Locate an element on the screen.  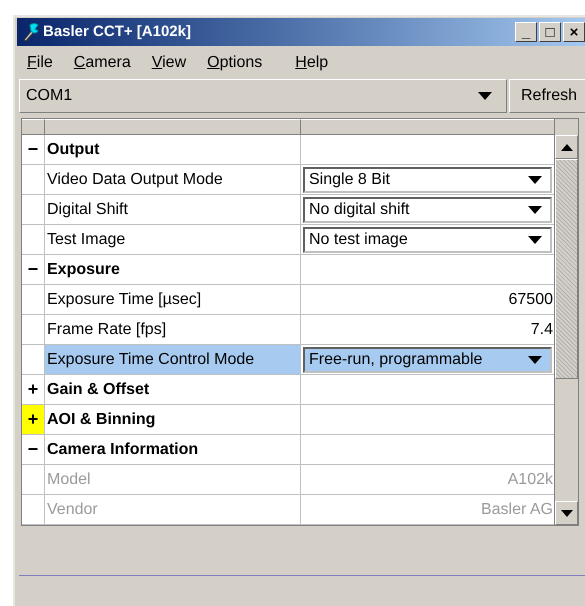
scrollbar is located at coordinates (566, 322).